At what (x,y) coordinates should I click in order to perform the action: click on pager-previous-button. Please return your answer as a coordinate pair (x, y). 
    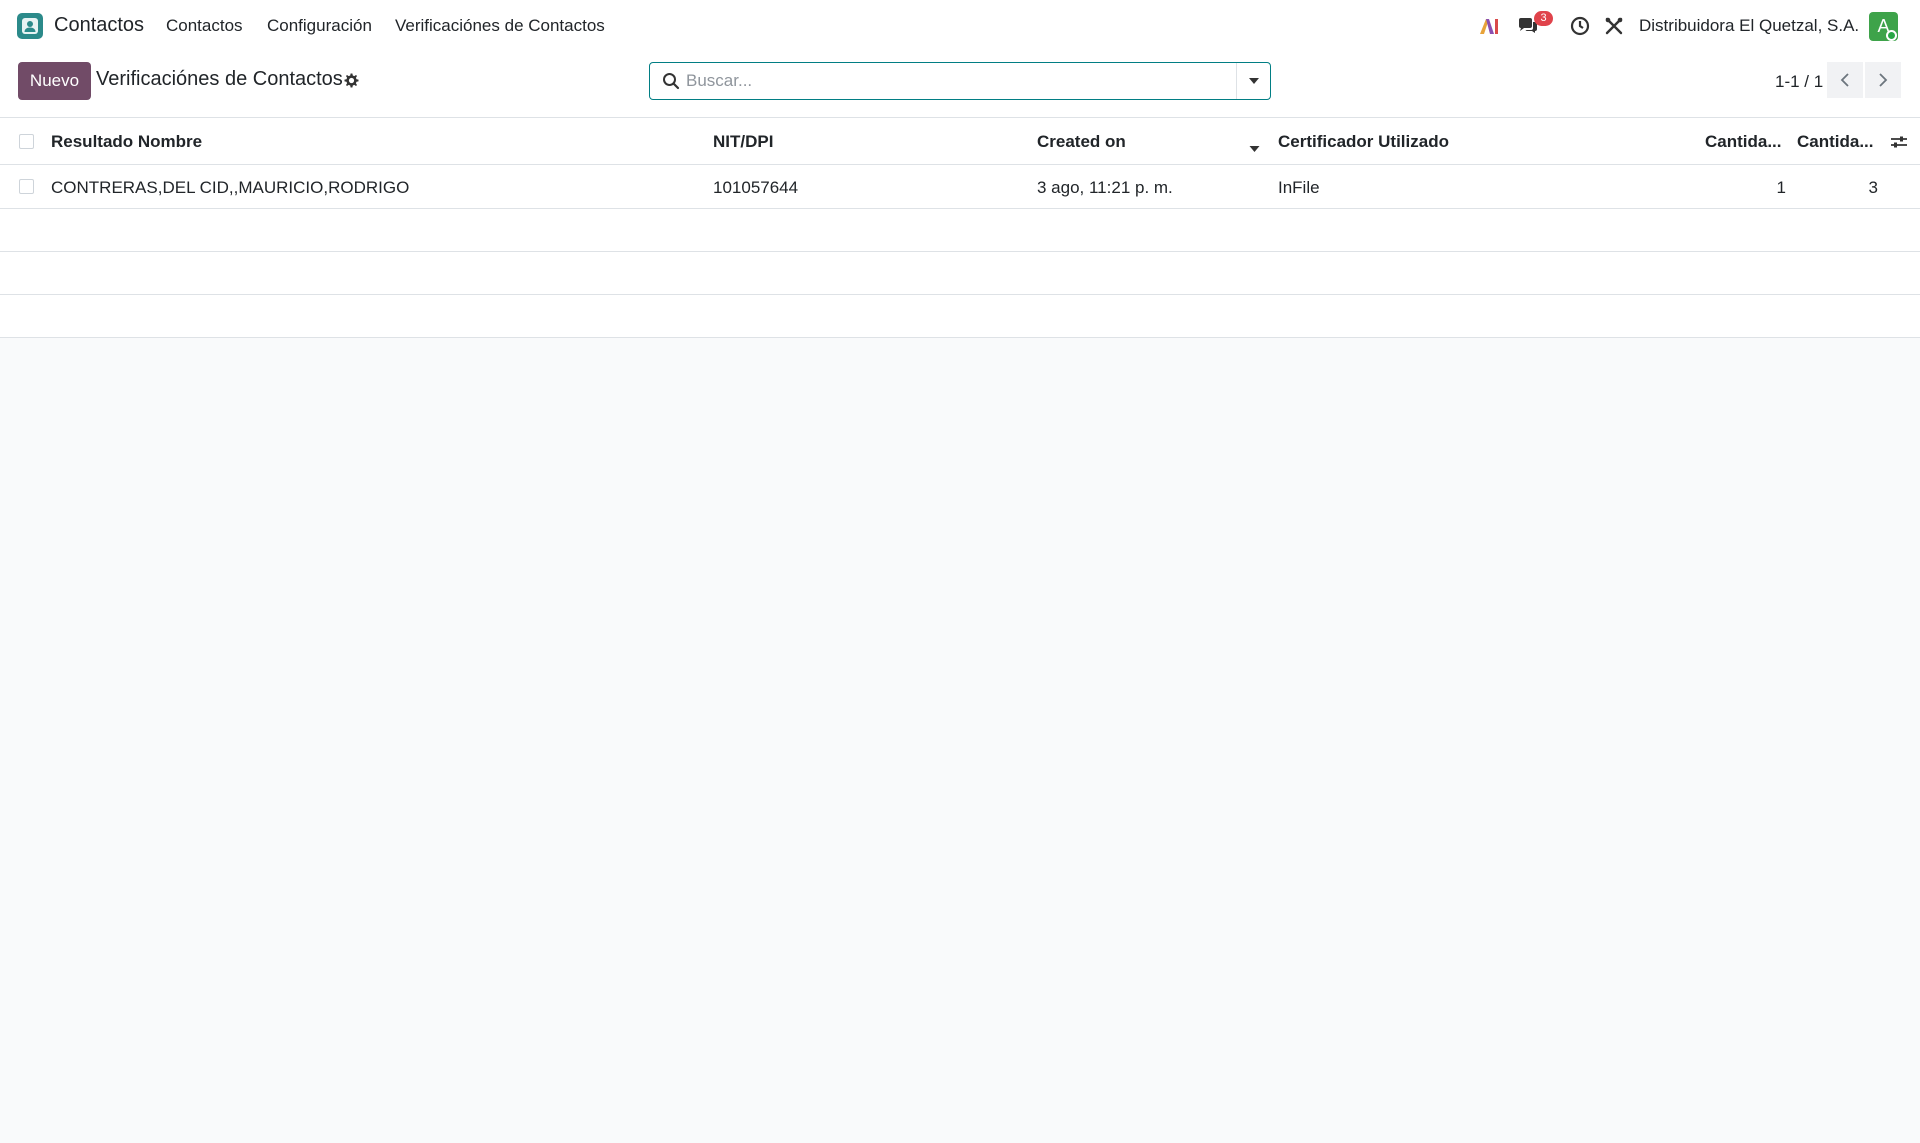
    Looking at the image, I should click on (1845, 80).